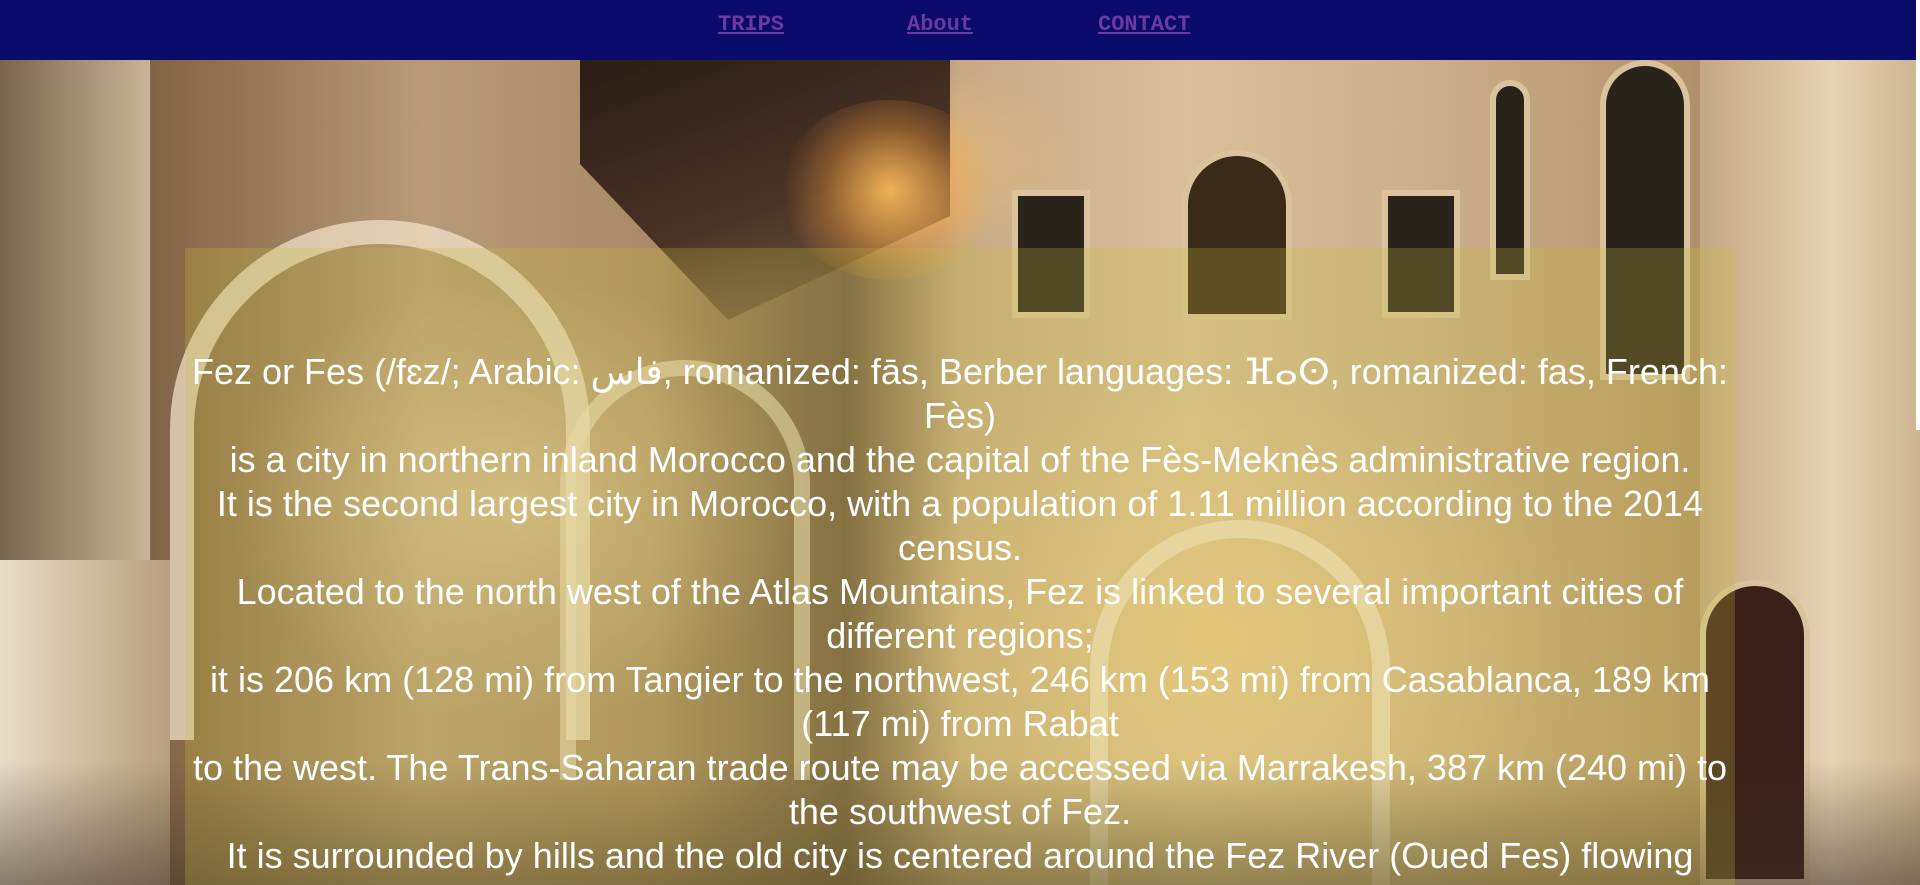 This screenshot has height=885, width=1920. What do you see at coordinates (751, 24) in the screenshot?
I see `nav-link-trips: TRIPS` at bounding box center [751, 24].